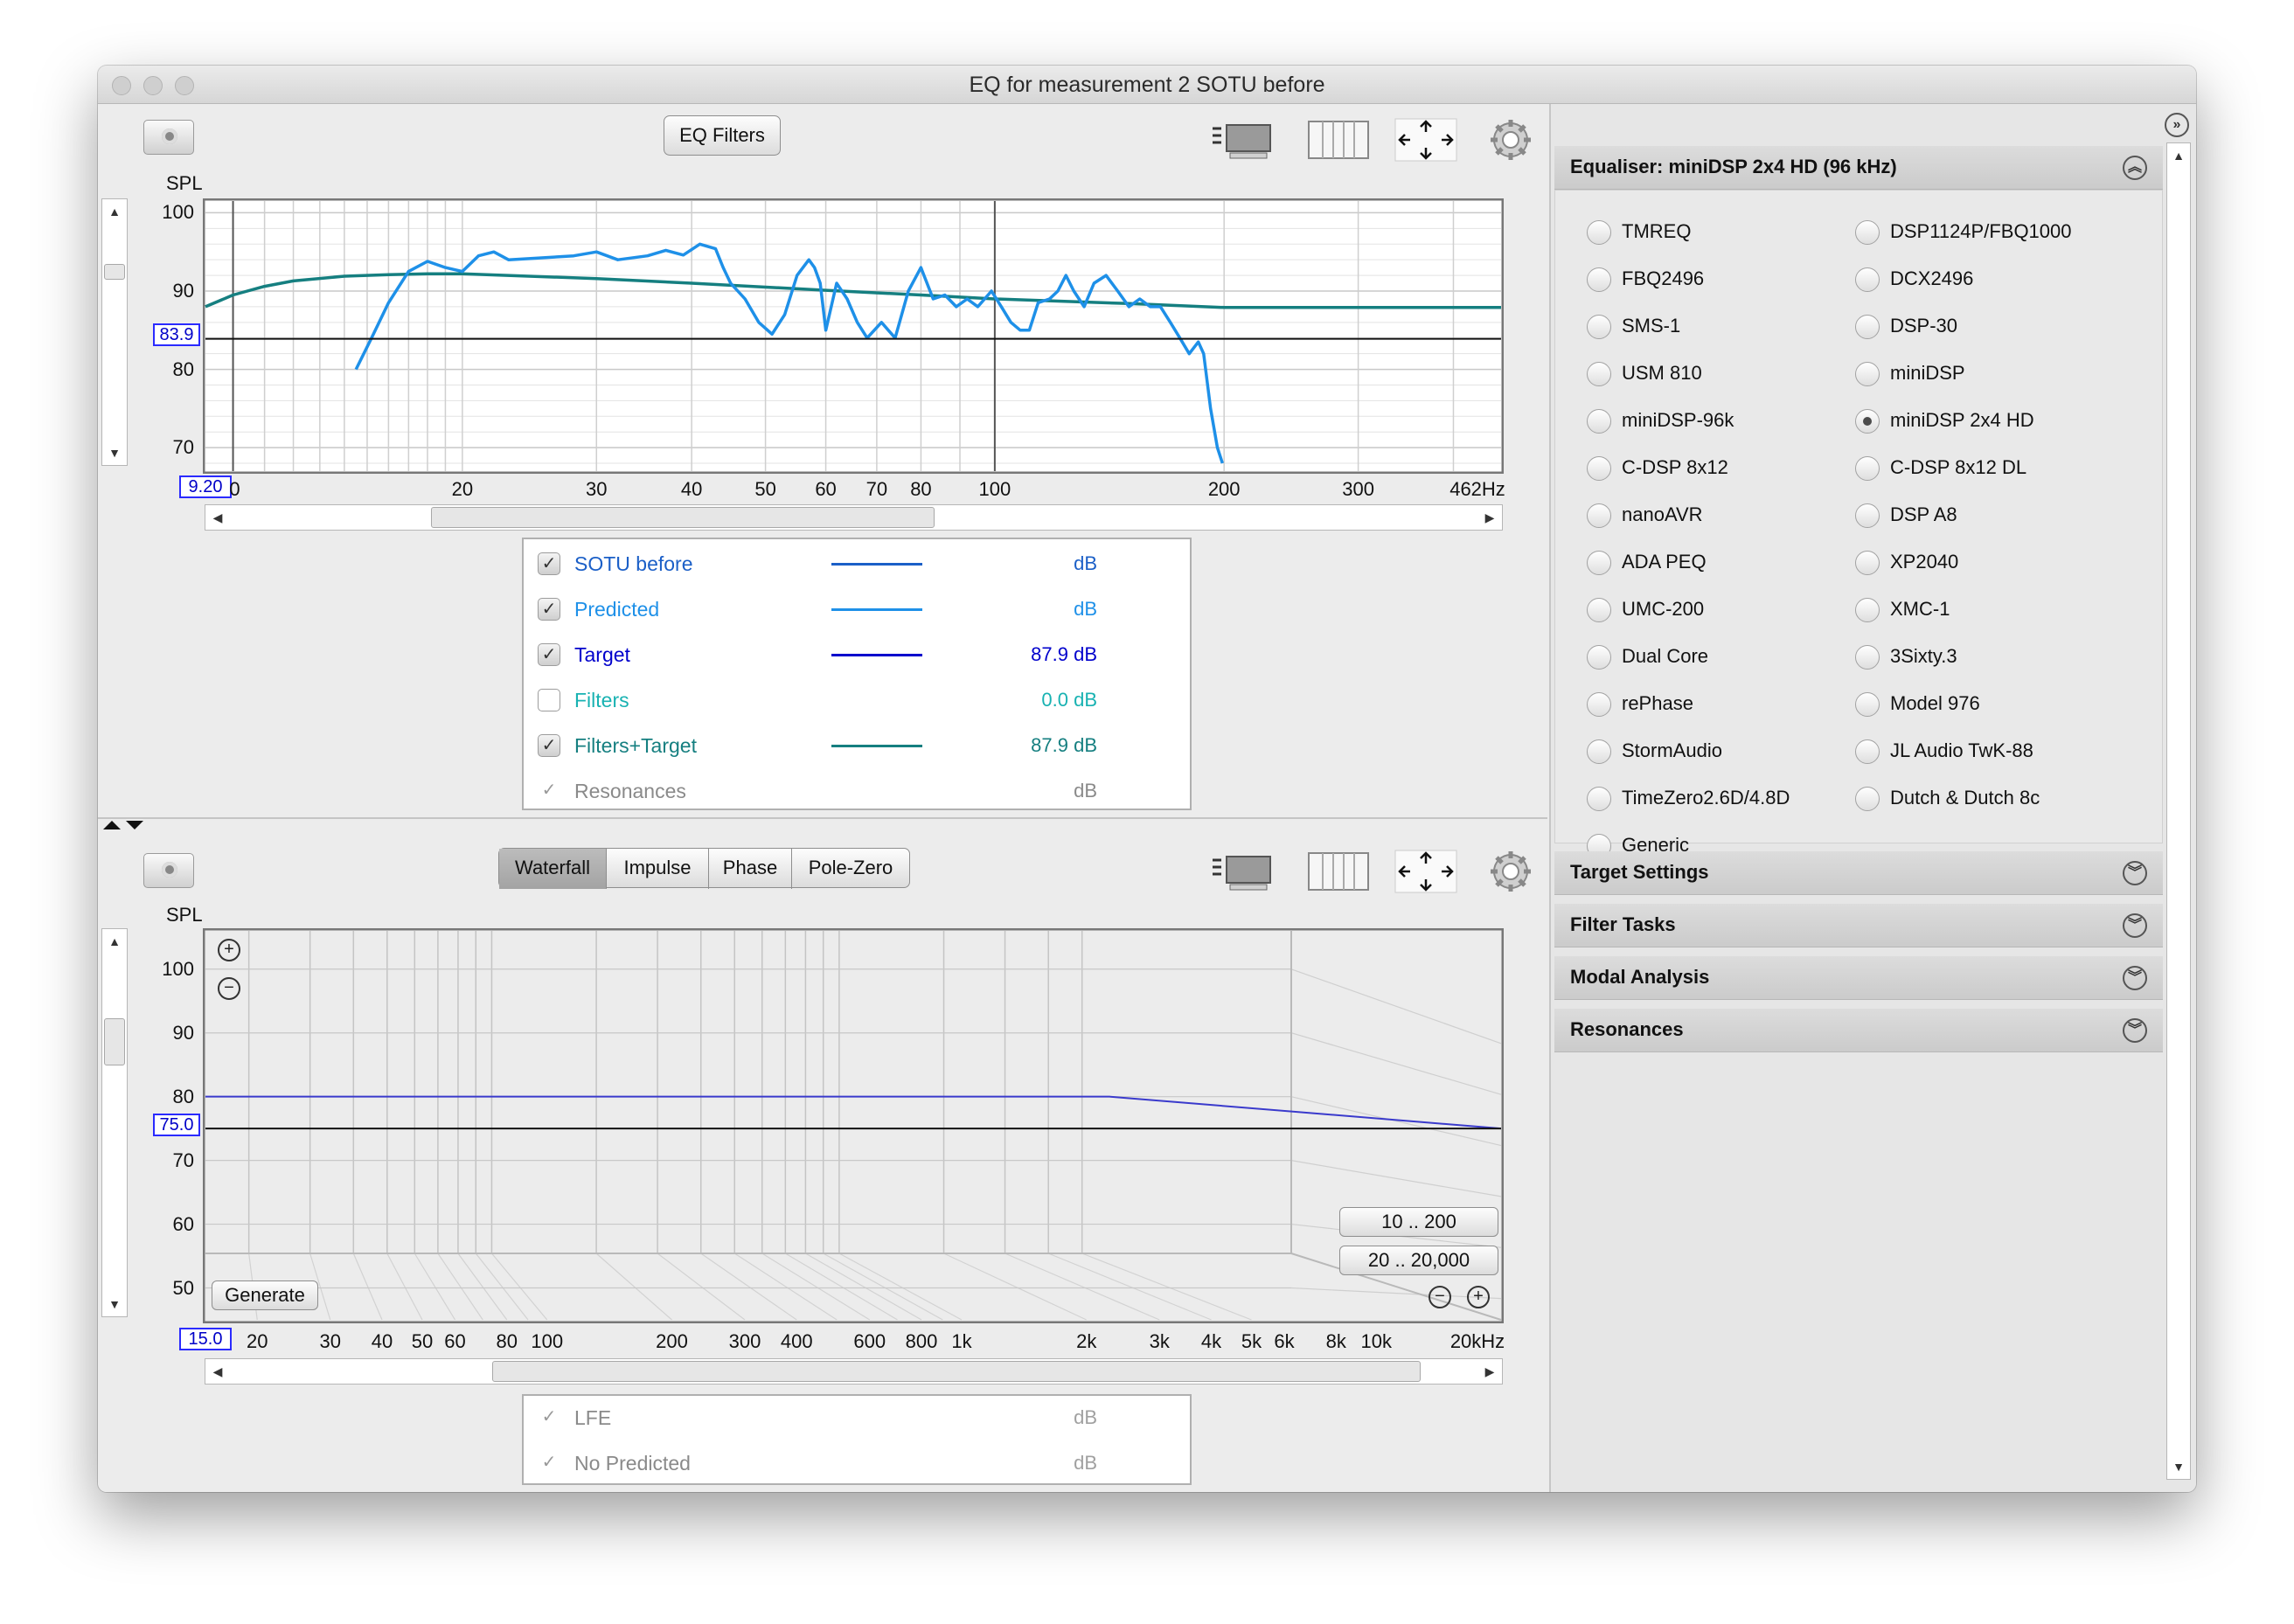  Describe the element at coordinates (1986, 562) in the screenshot. I see `equaliser-option-xp2040: XP2040` at that location.